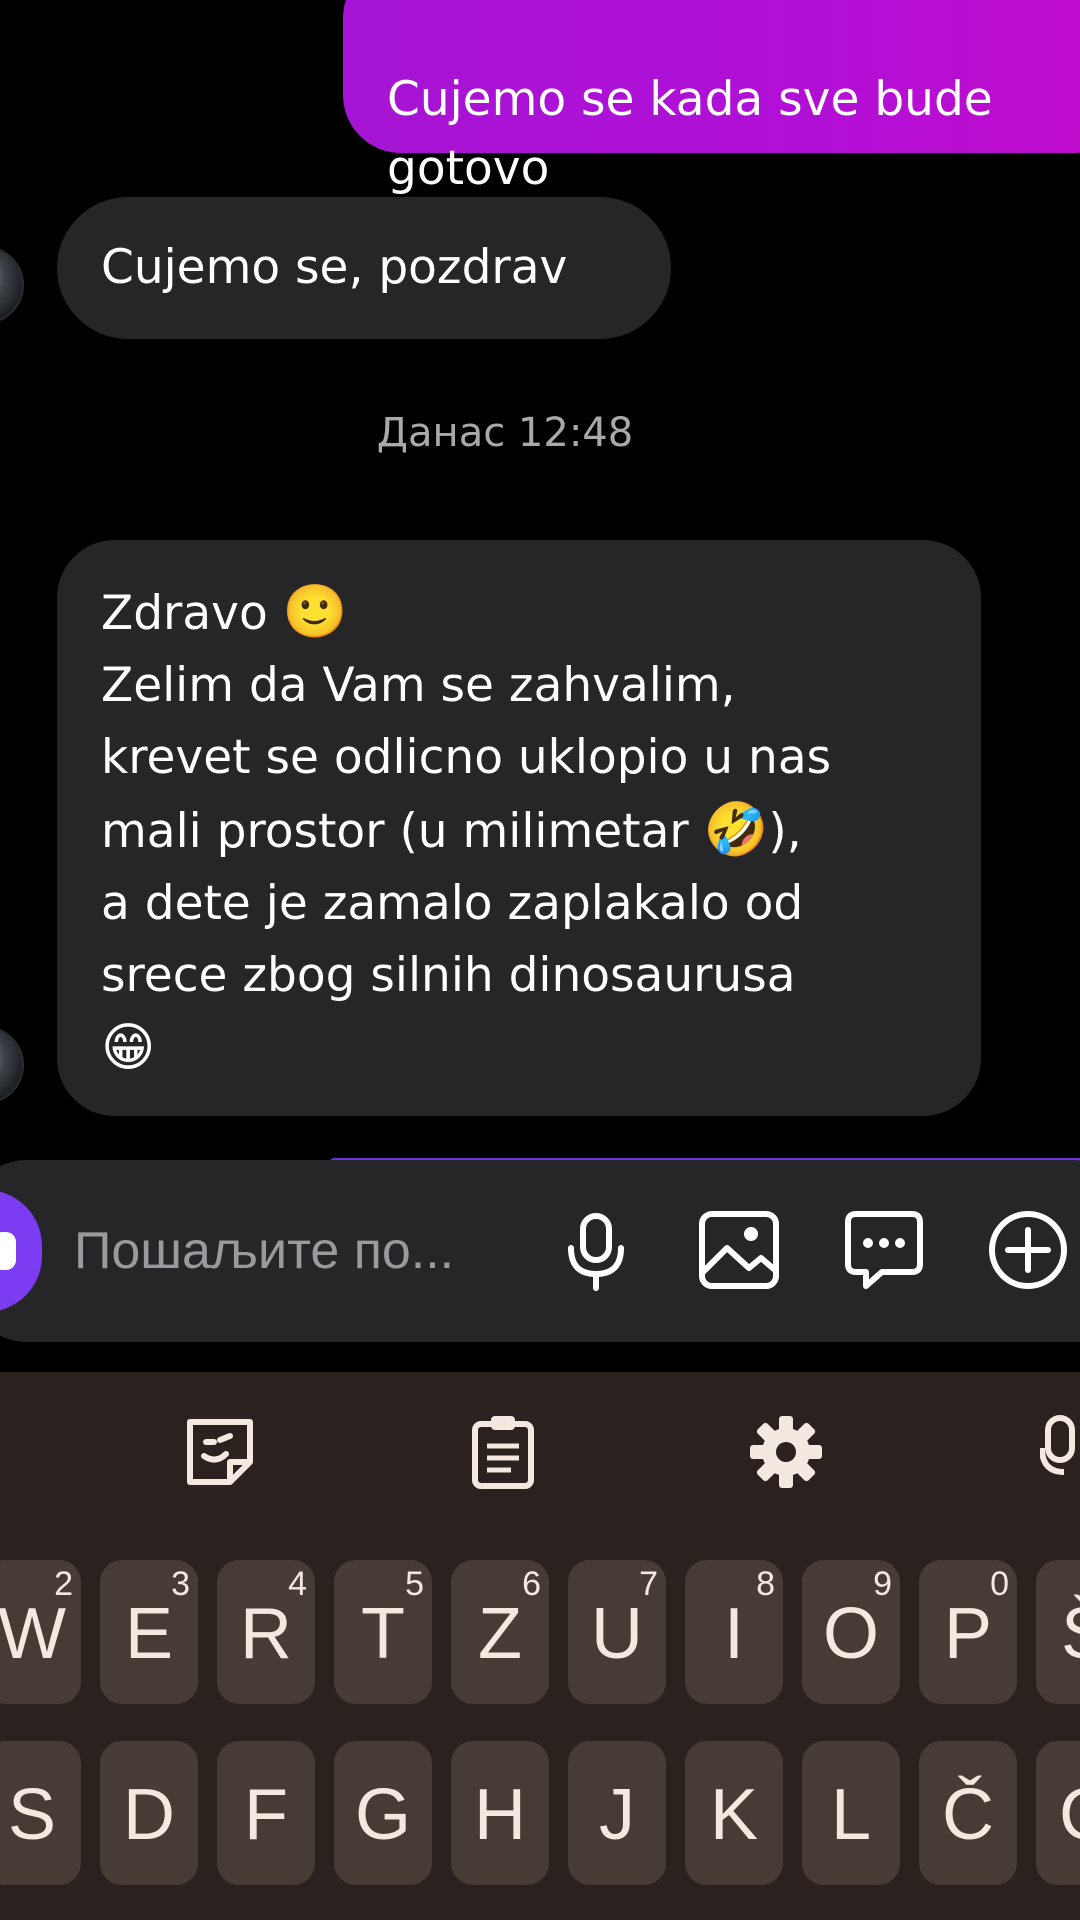 This screenshot has height=1920, width=1080. Describe the element at coordinates (266, 1813) in the screenshot. I see `key-f: F` at that location.